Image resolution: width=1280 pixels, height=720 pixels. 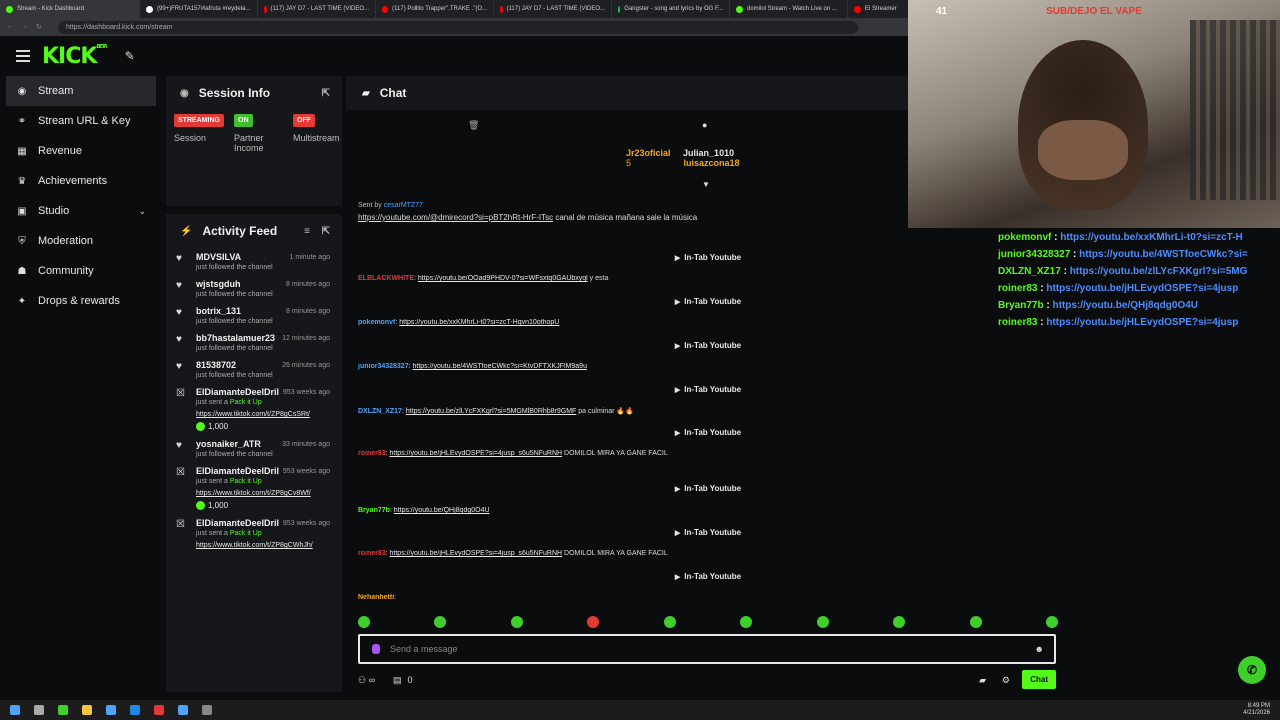 What do you see at coordinates (1256, 710) in the screenshot?
I see `system-tray: 8:49 PM 4/21/2026` at bounding box center [1256, 710].